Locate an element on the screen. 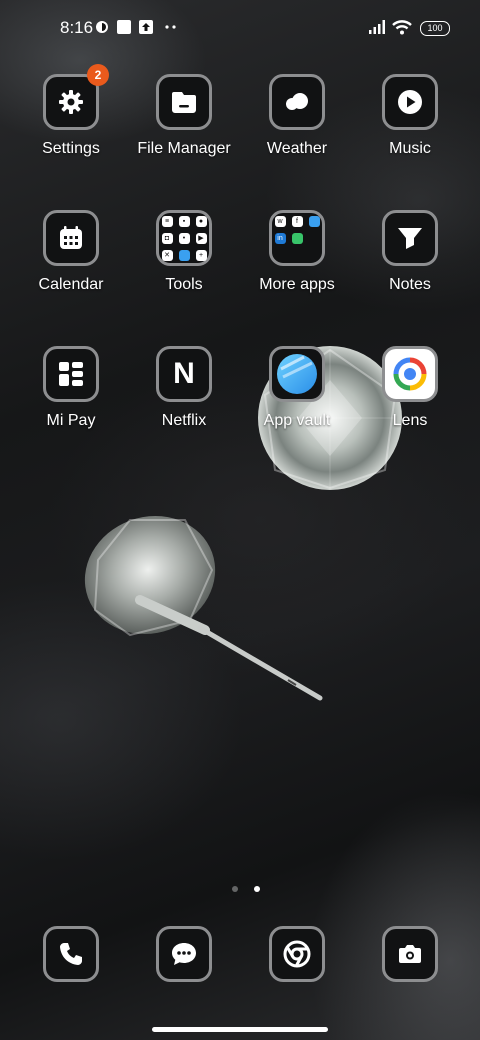  camera-icon is located at coordinates (410, 954).